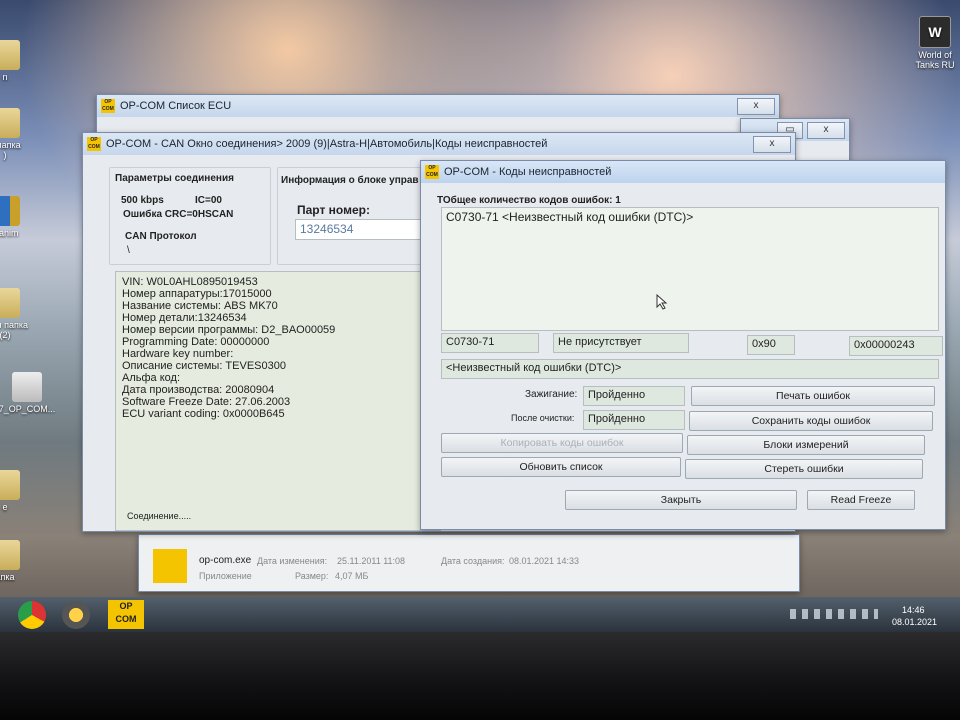 This screenshot has height=720, width=960. Describe the element at coordinates (208, 200) in the screenshot. I see `ic-value: IC=00` at that location.